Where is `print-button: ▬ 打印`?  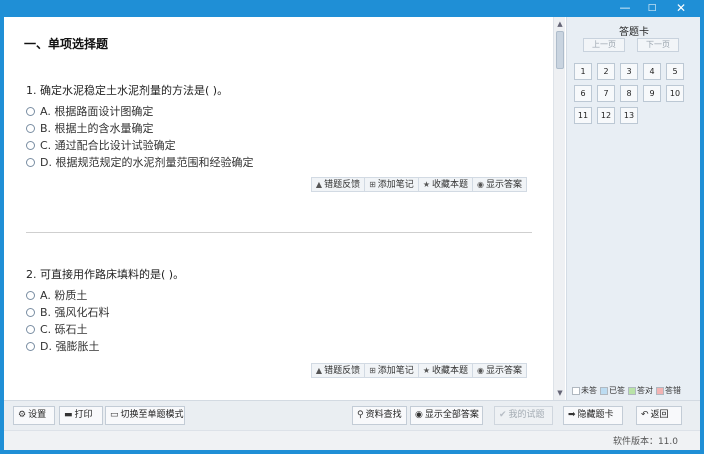
print-button: ▬ 打印 is located at coordinates (81, 415).